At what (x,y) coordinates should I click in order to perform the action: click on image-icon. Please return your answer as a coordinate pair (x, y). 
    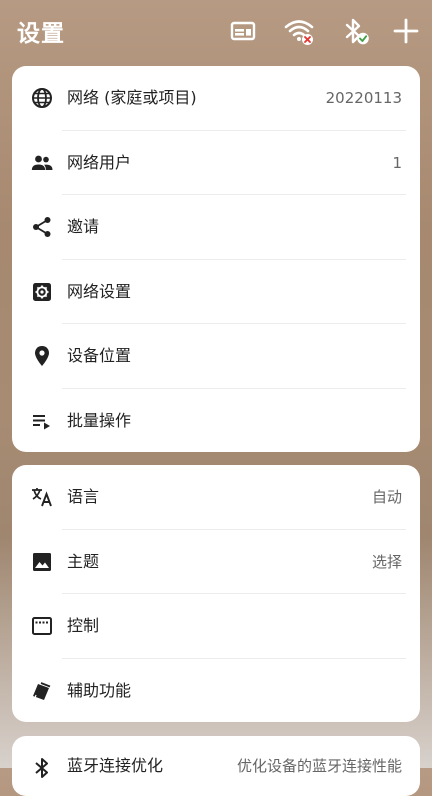
    Looking at the image, I should click on (42, 562).